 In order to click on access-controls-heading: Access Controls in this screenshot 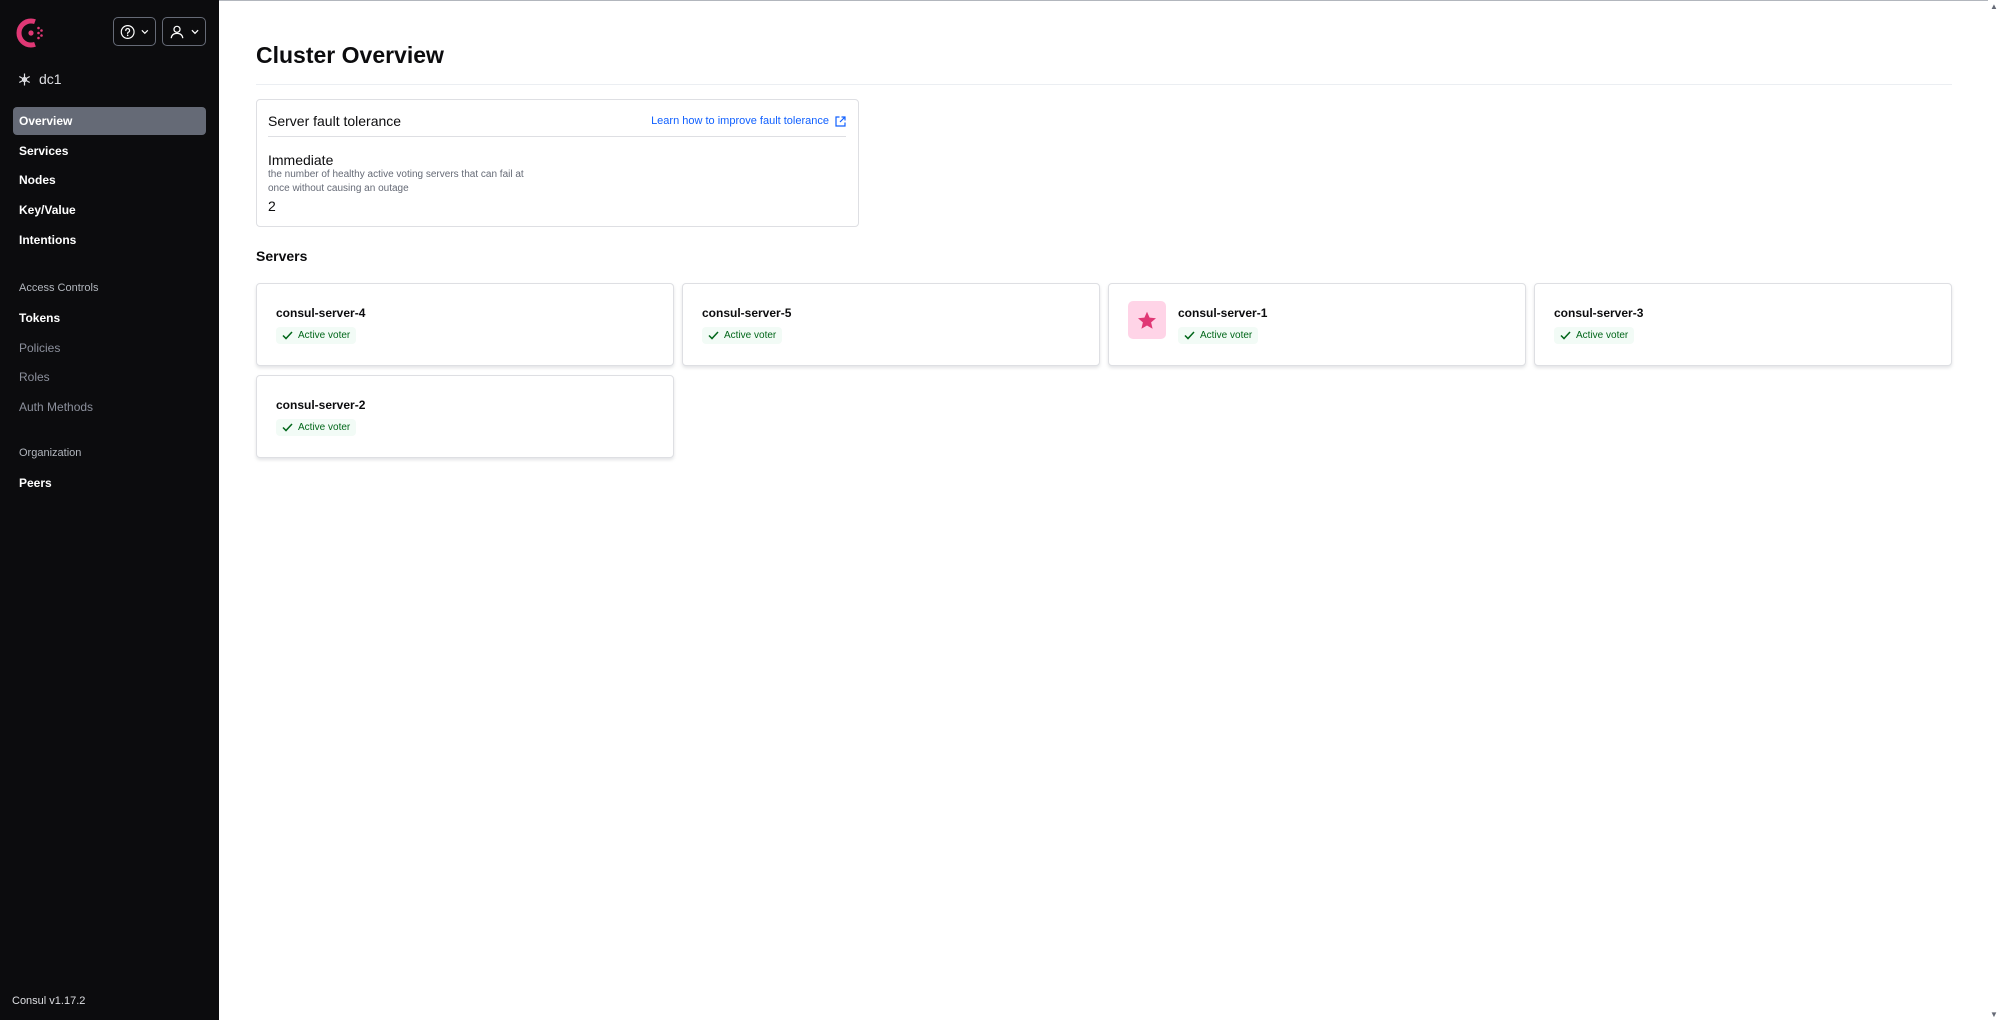, I will do `click(59, 288)`.